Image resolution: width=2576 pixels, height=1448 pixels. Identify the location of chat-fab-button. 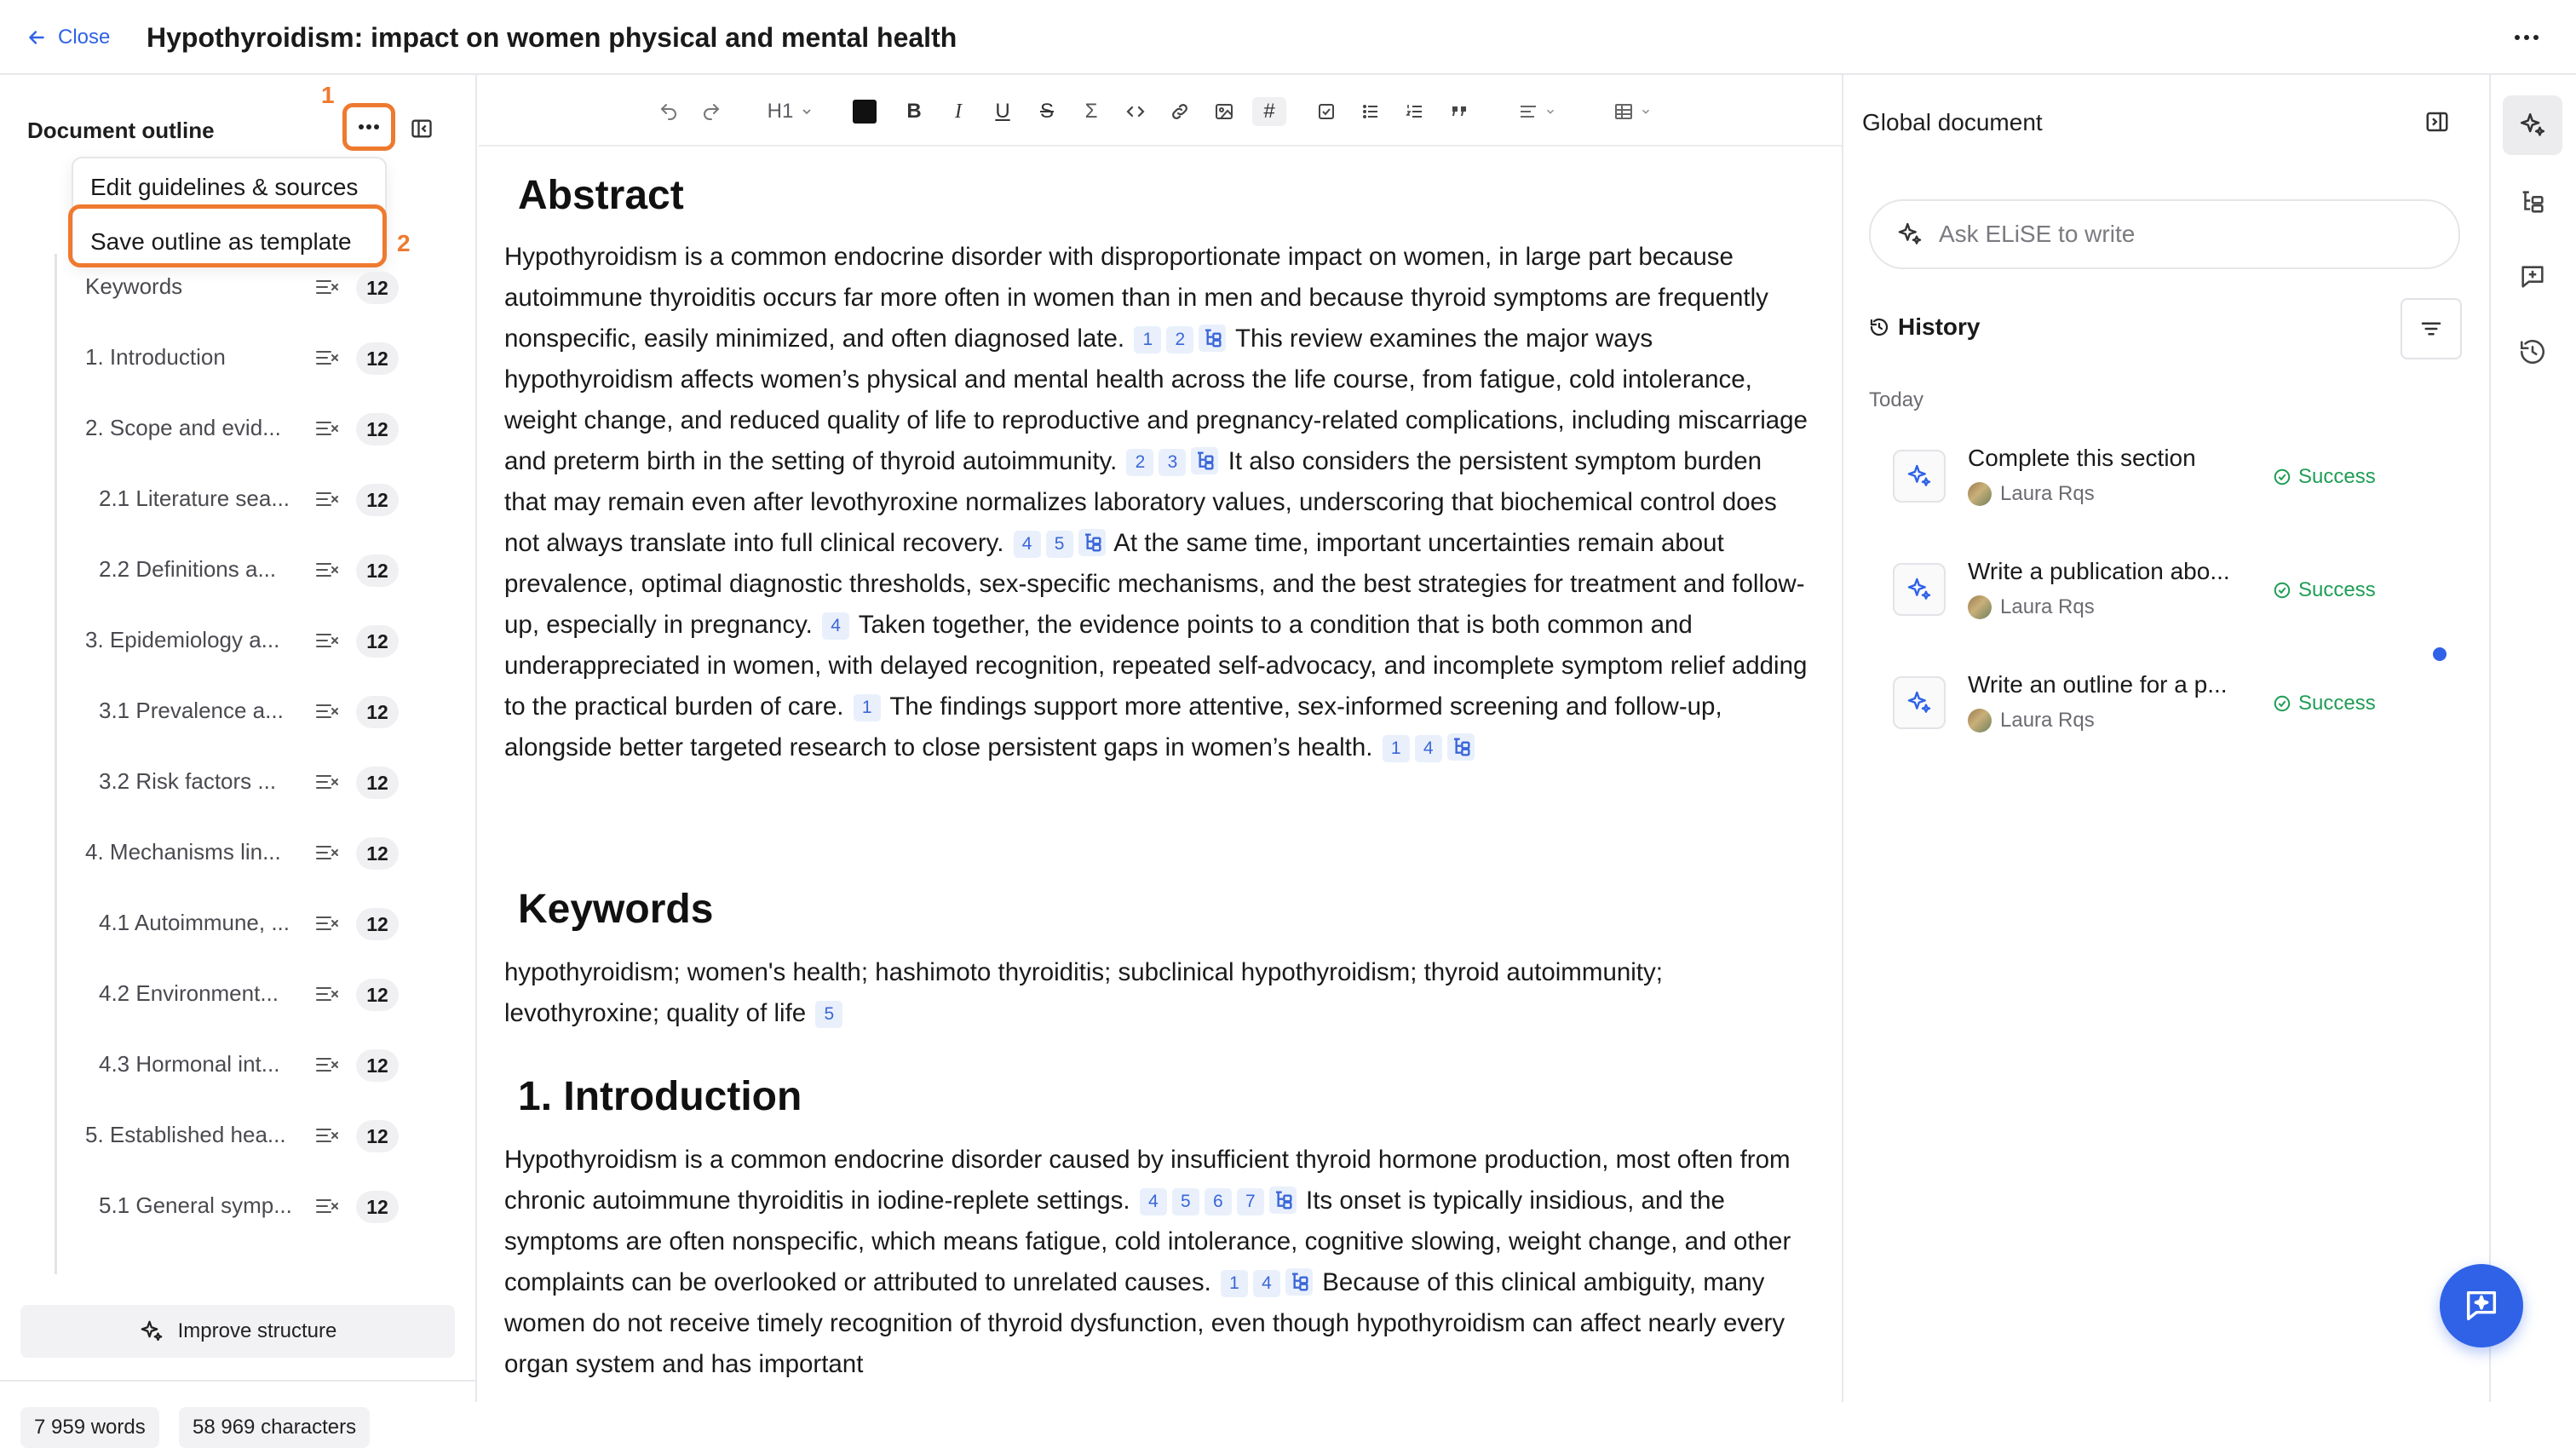
(2481, 1306).